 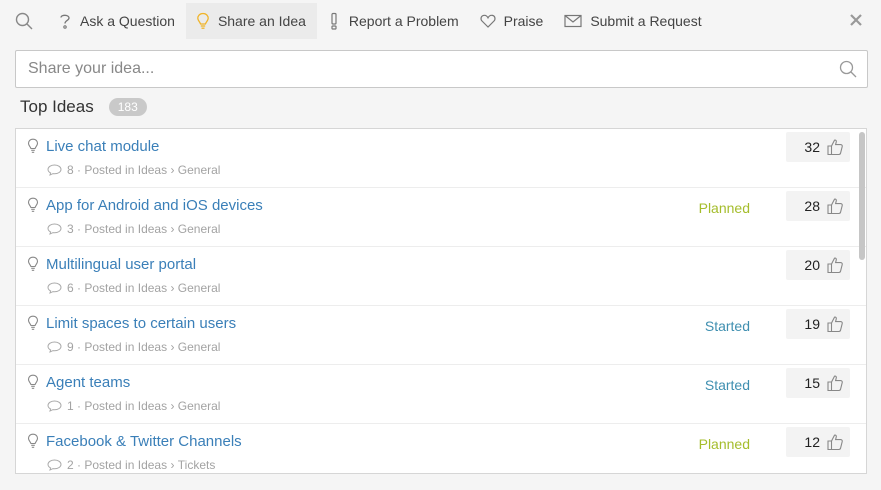 I want to click on idea-title: Multilingual user portal, so click(x=121, y=264).